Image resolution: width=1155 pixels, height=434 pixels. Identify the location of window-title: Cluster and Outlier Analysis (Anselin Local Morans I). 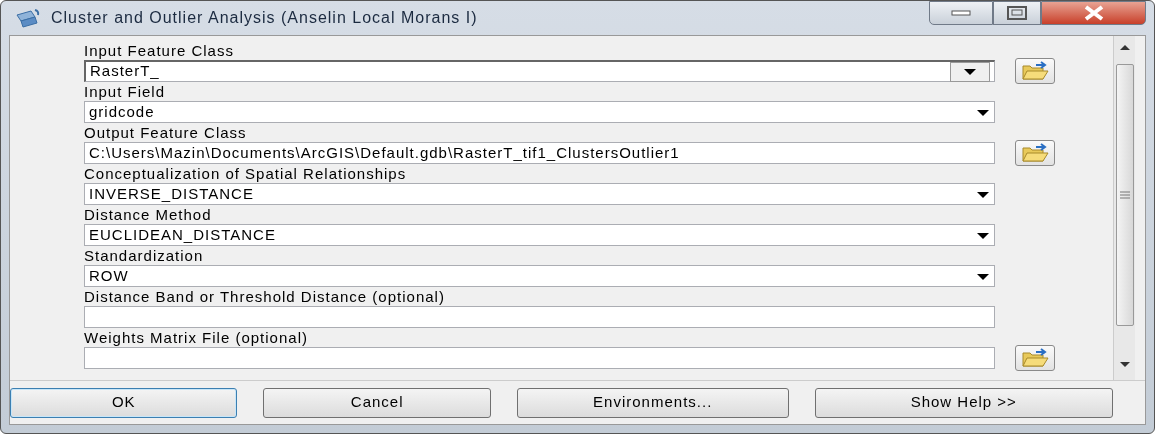
(264, 18).